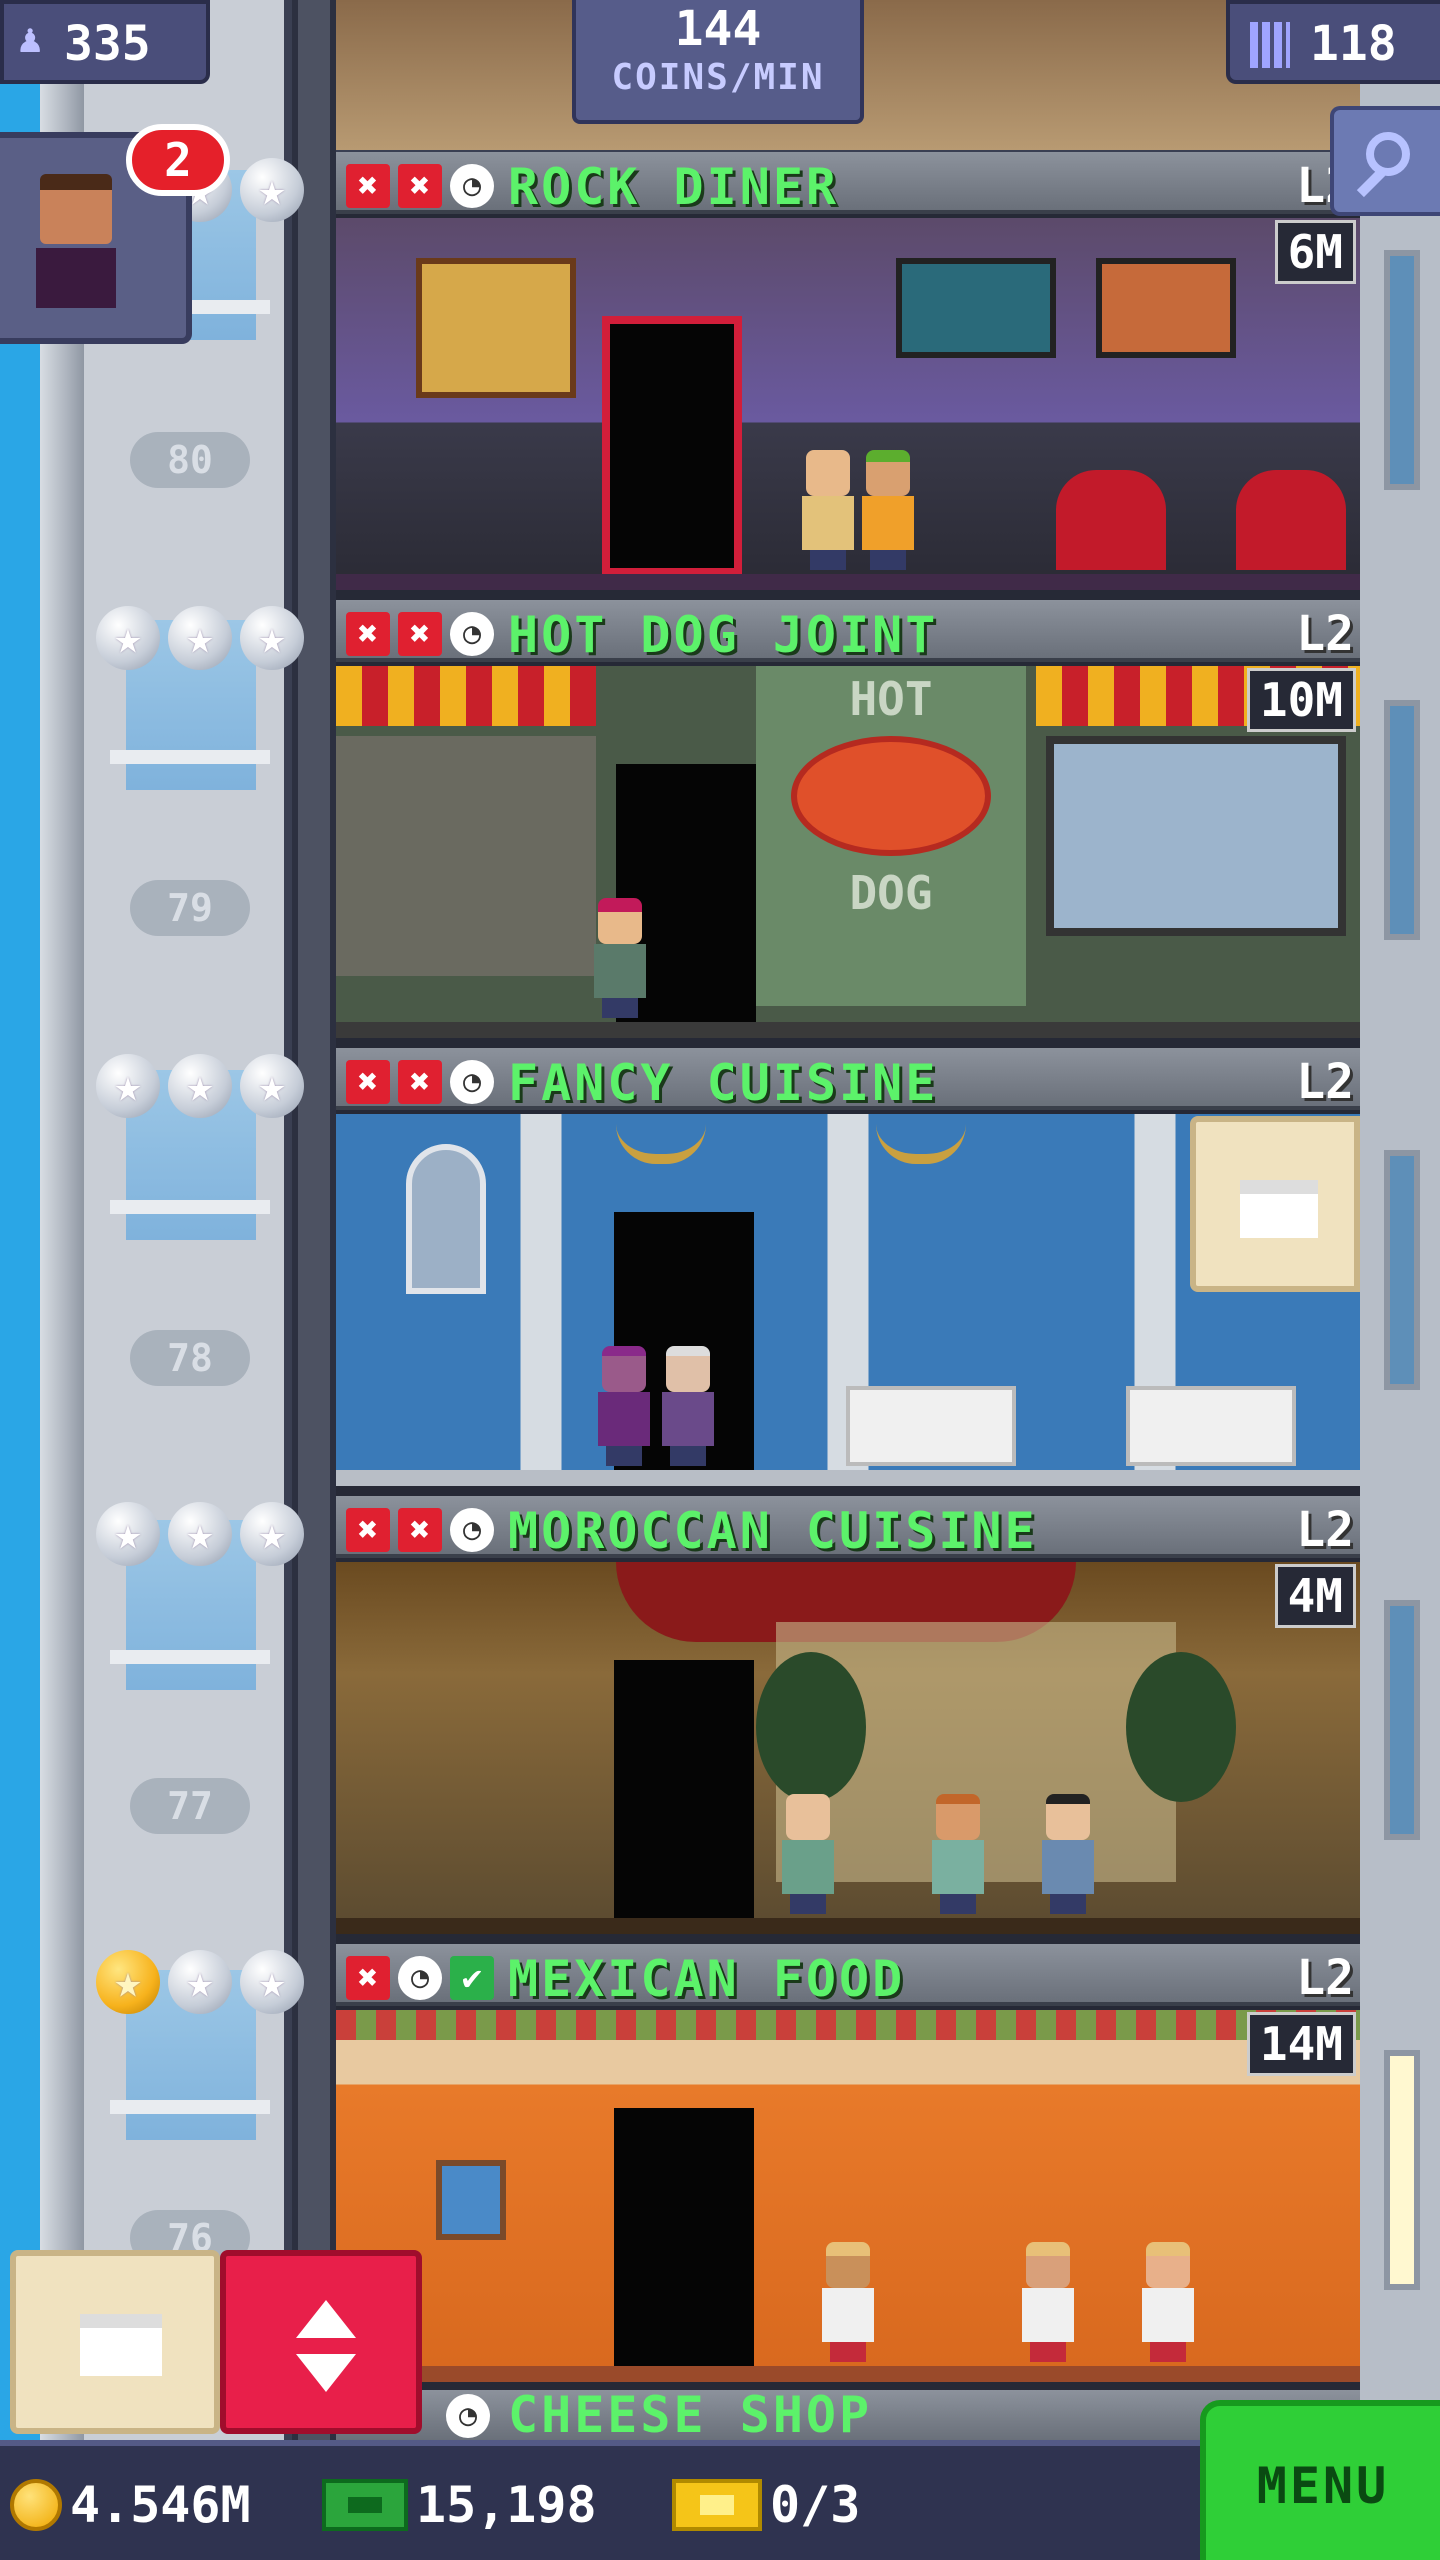 The height and width of the screenshot is (2560, 1440). I want to click on search-icon-handle, so click(1371, 183).